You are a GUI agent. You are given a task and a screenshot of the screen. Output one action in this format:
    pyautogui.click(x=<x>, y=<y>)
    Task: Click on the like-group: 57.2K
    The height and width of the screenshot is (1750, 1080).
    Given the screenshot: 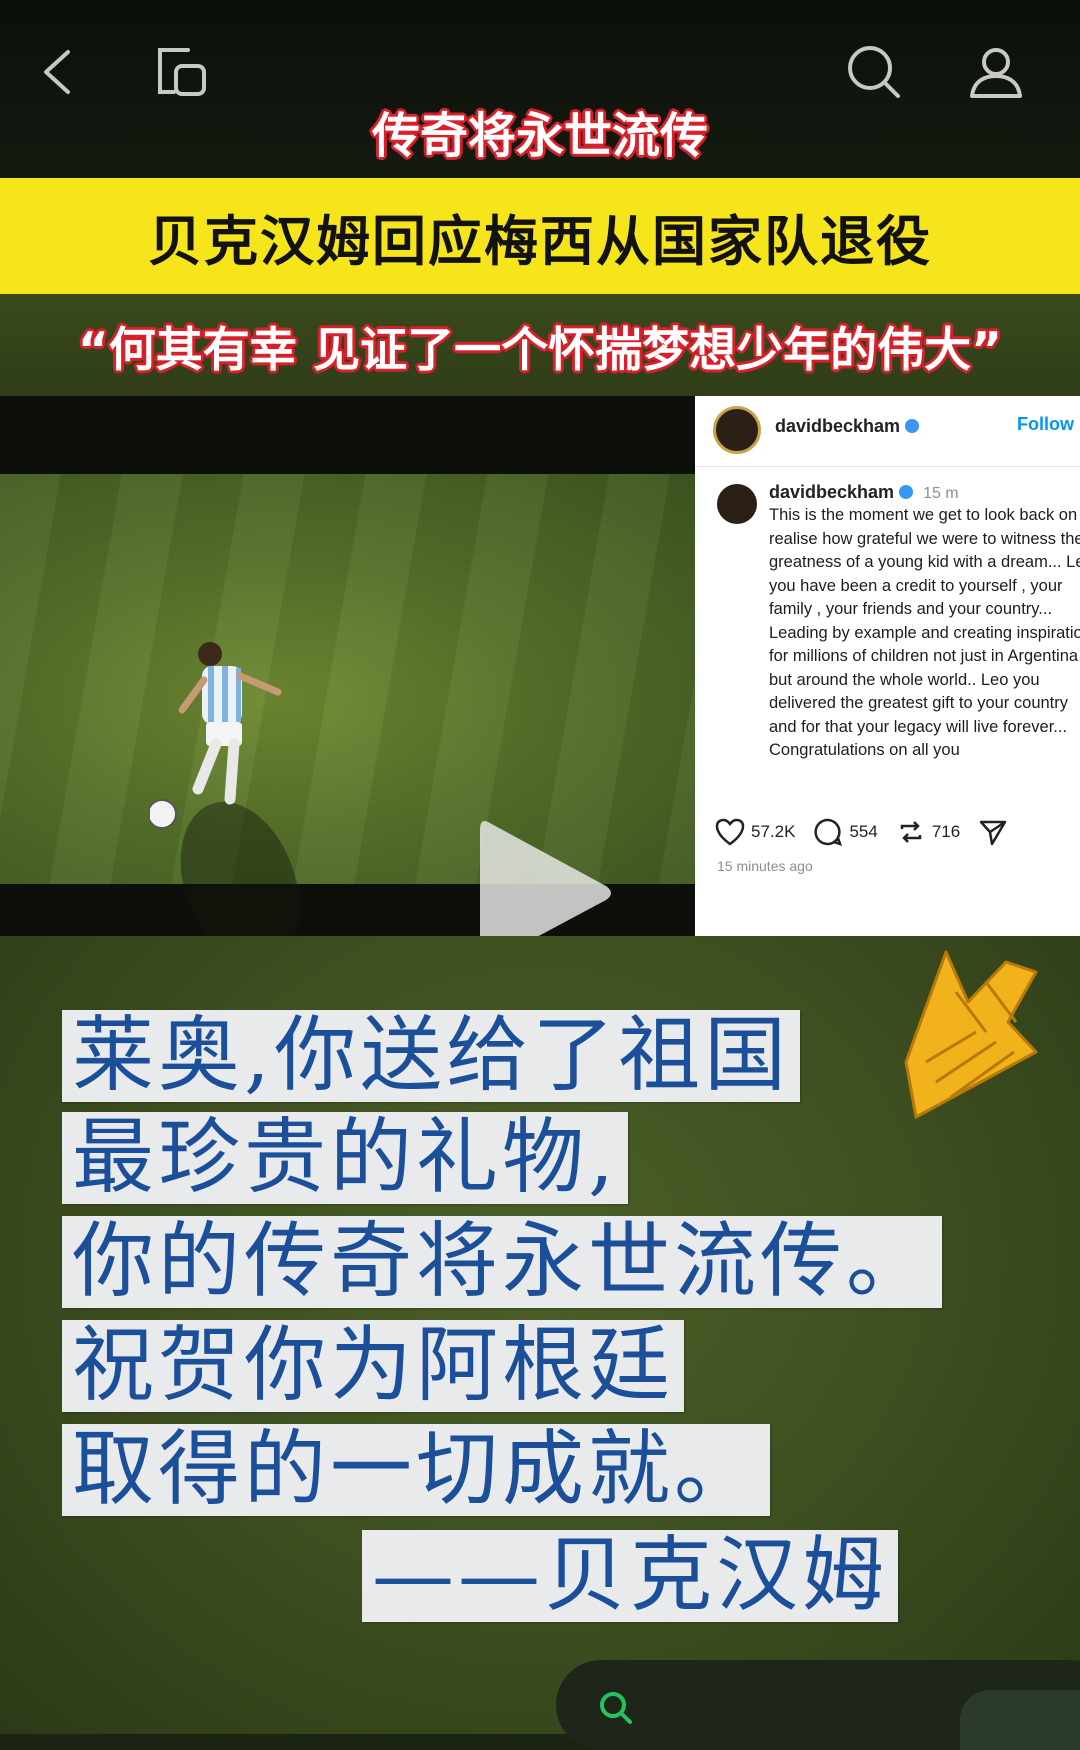 What is the action you would take?
    pyautogui.click(x=755, y=832)
    